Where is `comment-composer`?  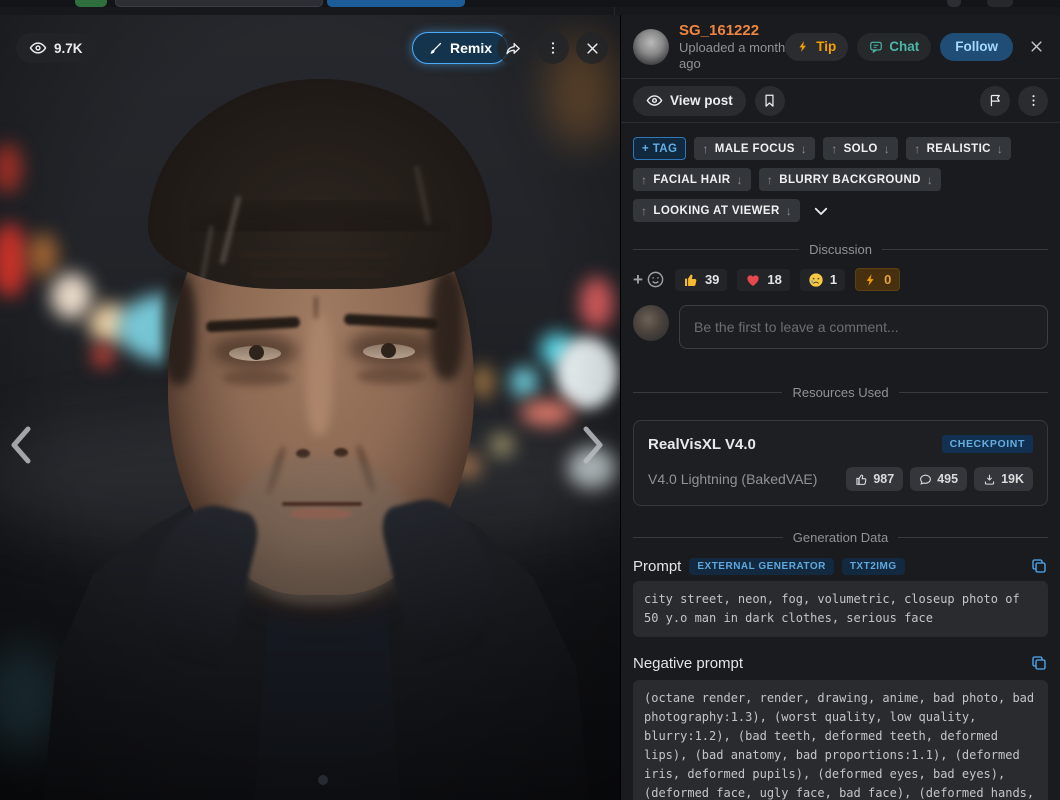 comment-composer is located at coordinates (840, 330).